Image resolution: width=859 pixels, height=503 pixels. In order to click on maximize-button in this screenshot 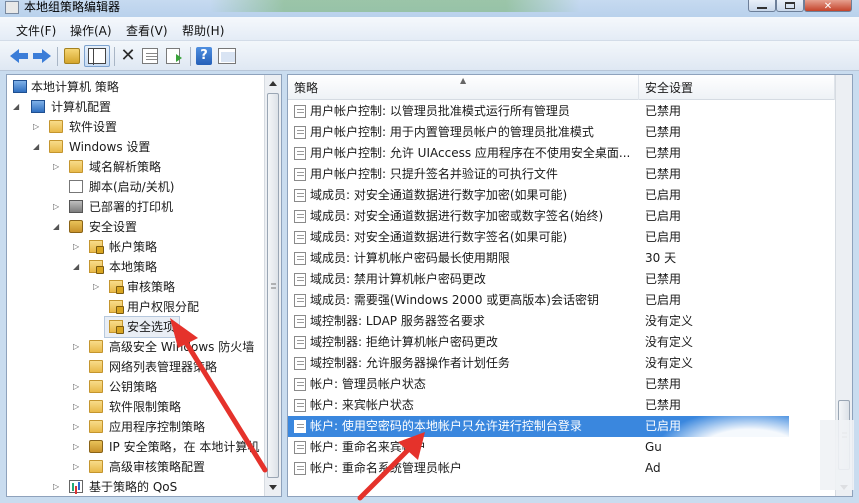, I will do `click(790, 6)`.